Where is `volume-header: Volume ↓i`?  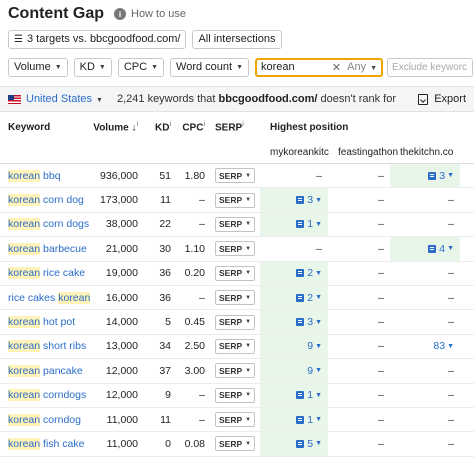
volume-header: Volume ↓i is located at coordinates (114, 127).